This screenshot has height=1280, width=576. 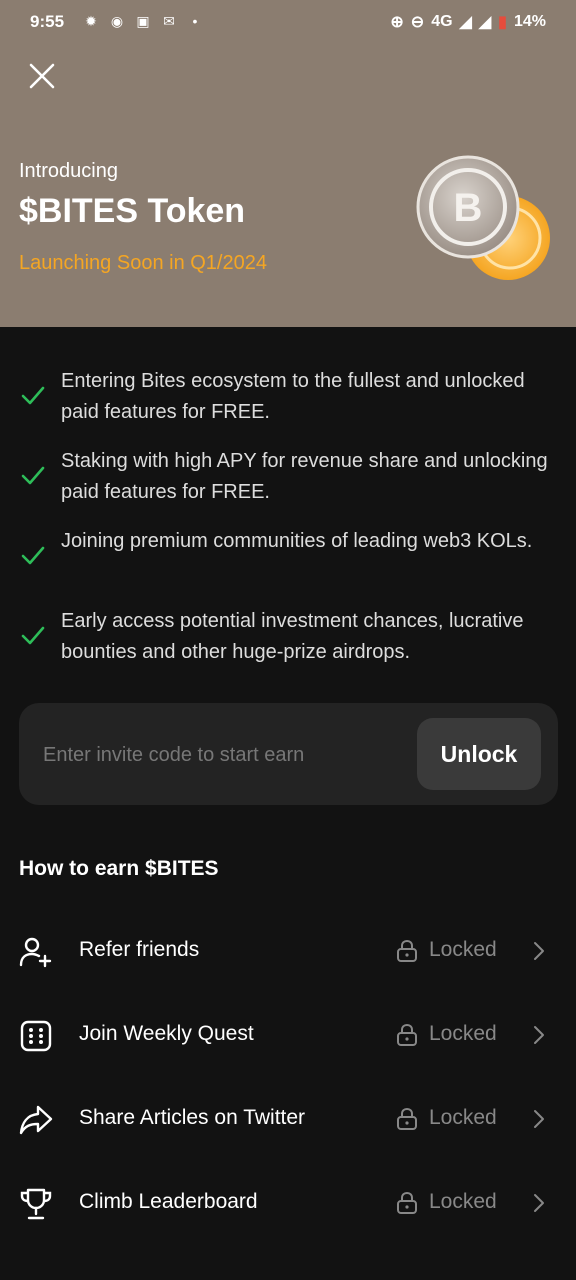 I want to click on unlock-button: Unlock, so click(x=479, y=754).